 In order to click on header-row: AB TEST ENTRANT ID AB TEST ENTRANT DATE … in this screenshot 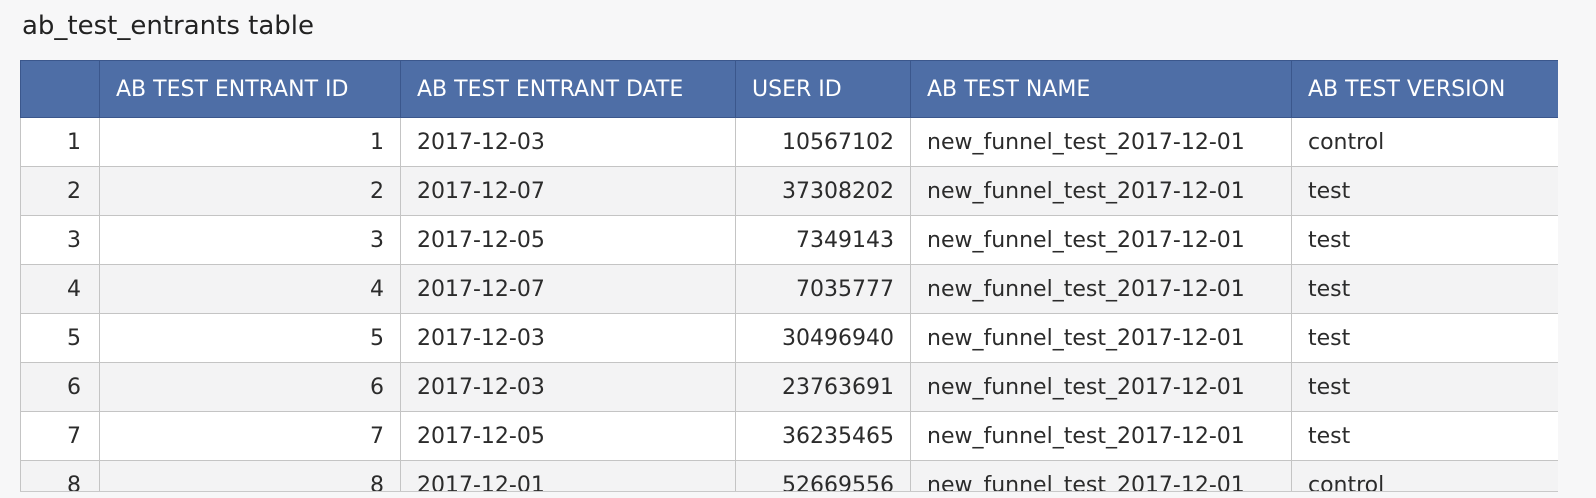, I will do `click(789, 89)`.